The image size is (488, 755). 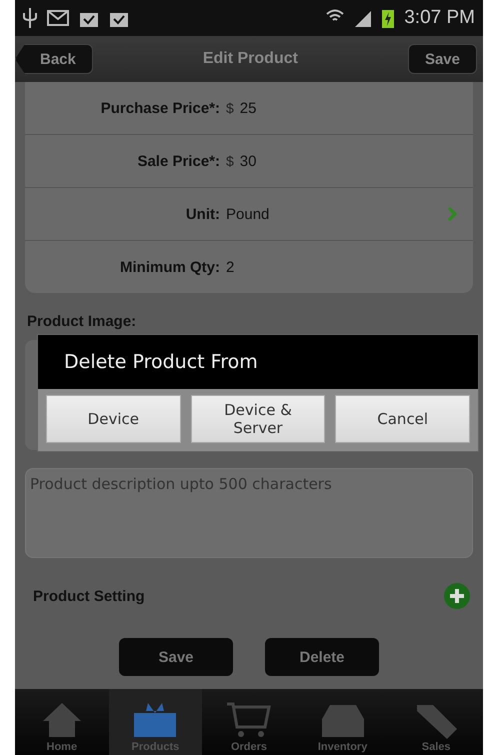 What do you see at coordinates (82, 321) in the screenshot?
I see `section-label: Product Image:` at bounding box center [82, 321].